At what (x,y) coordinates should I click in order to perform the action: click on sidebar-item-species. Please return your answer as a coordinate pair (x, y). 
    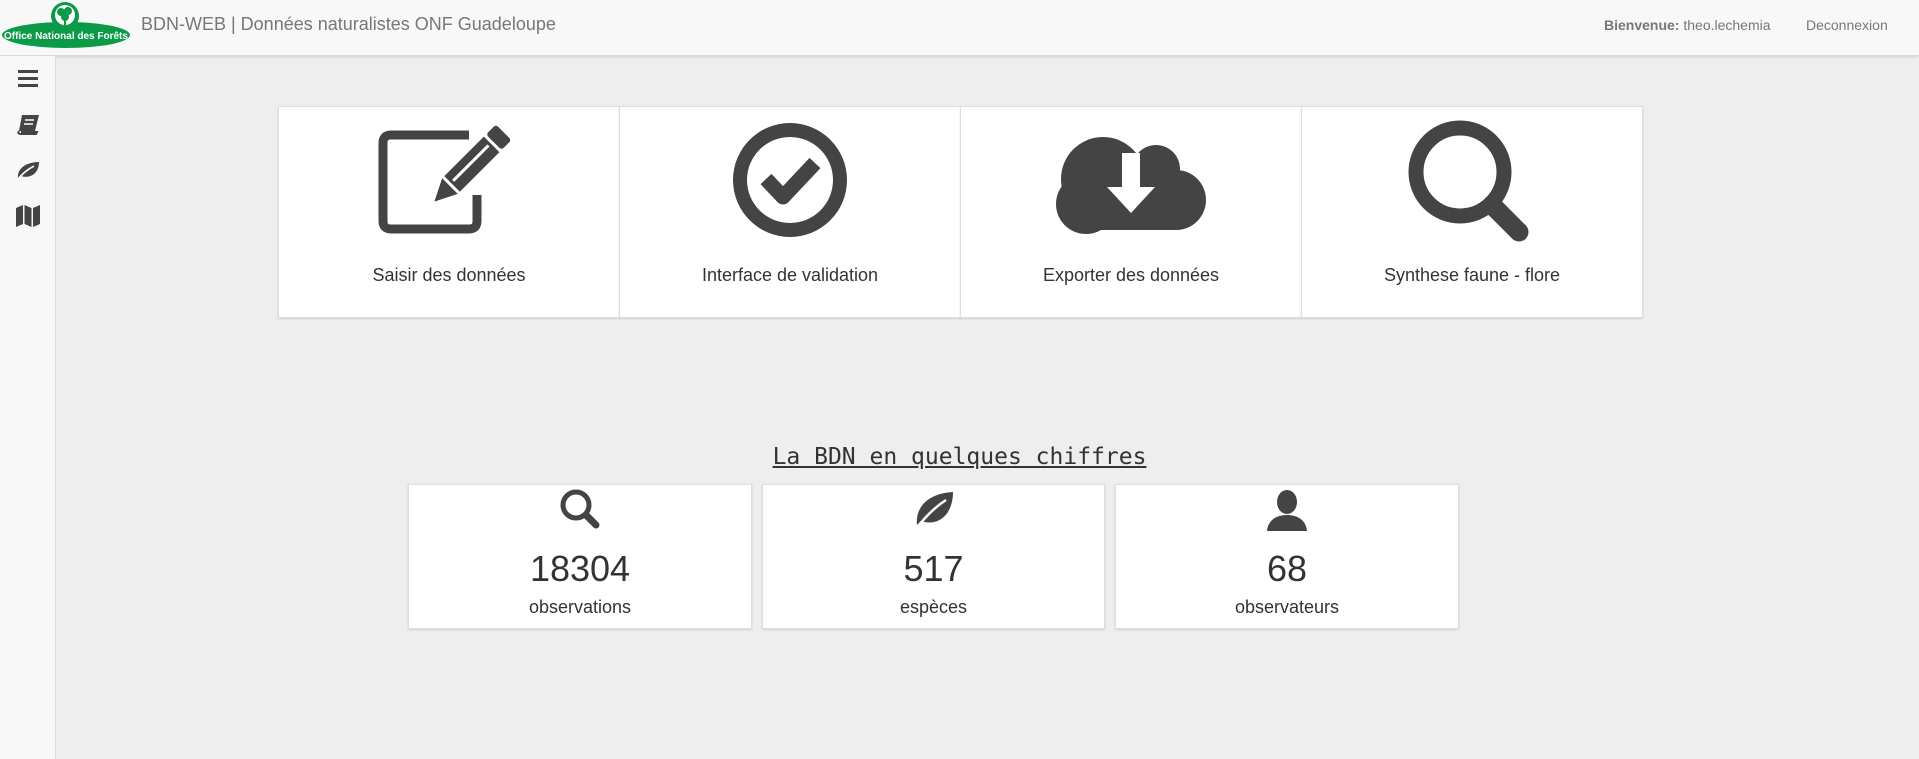
    Looking at the image, I should click on (27, 170).